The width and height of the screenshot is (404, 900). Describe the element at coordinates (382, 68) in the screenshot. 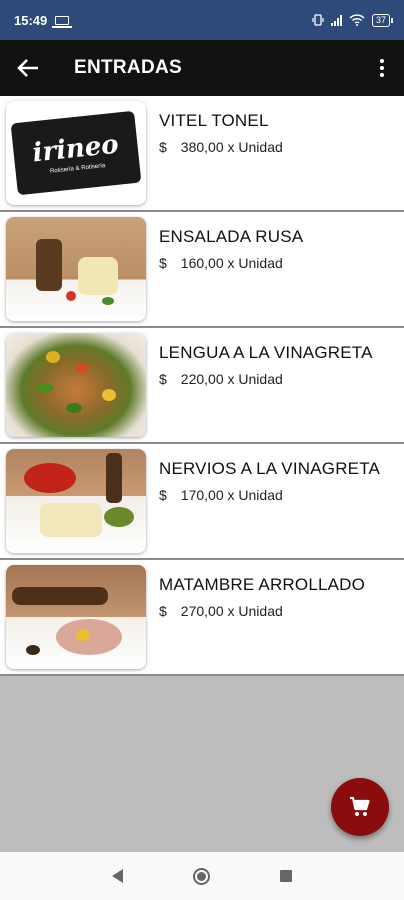

I see `overflow-menu-button` at that location.